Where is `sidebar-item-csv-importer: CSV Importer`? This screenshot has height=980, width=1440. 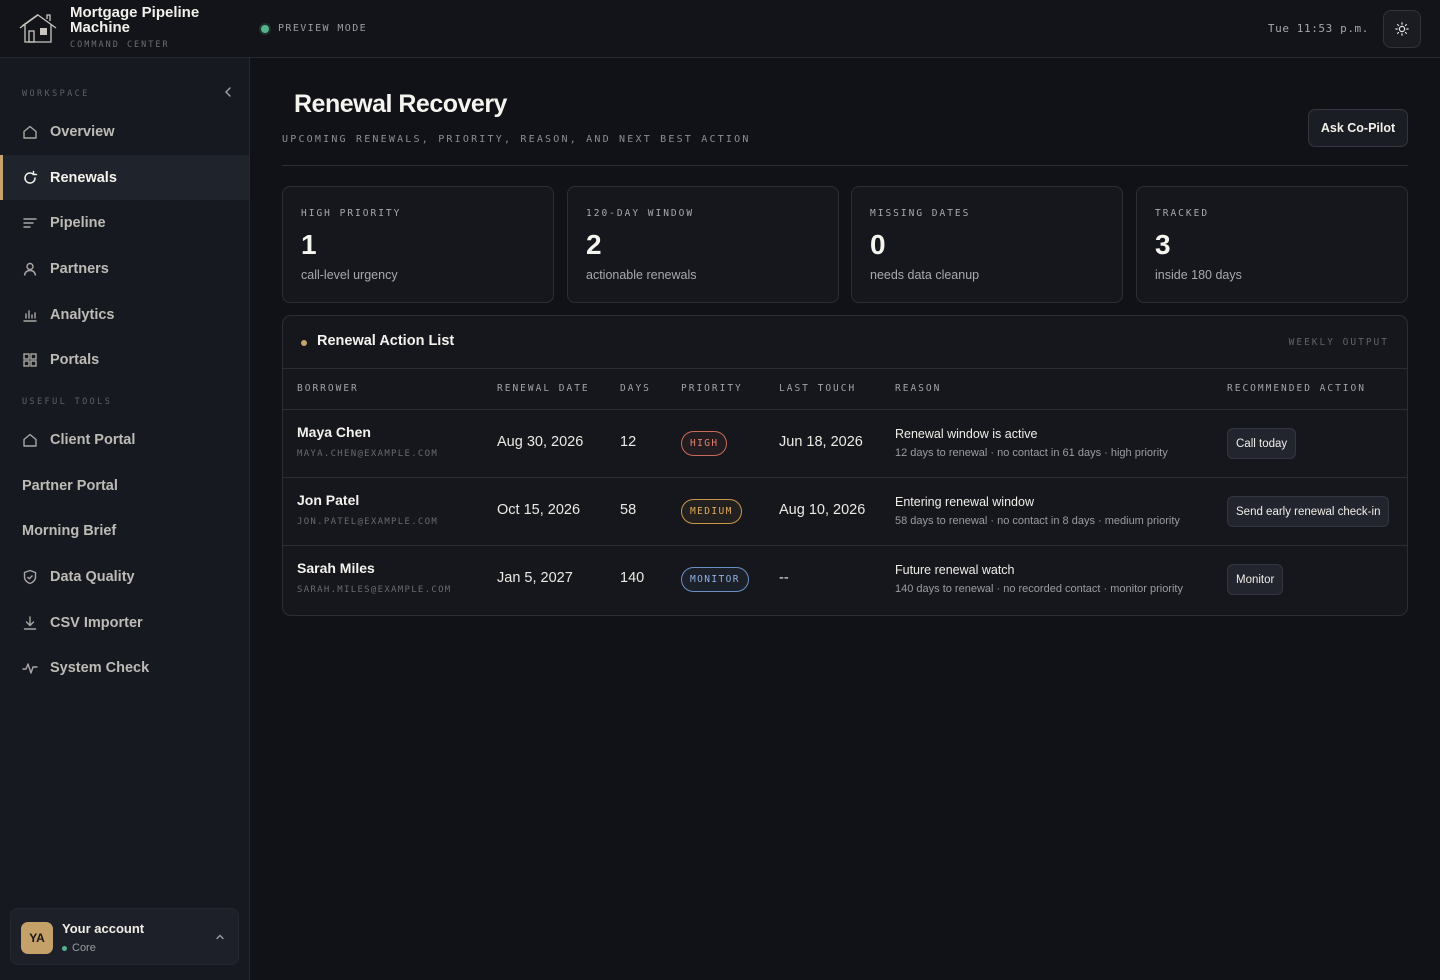 sidebar-item-csv-importer: CSV Importer is located at coordinates (124, 622).